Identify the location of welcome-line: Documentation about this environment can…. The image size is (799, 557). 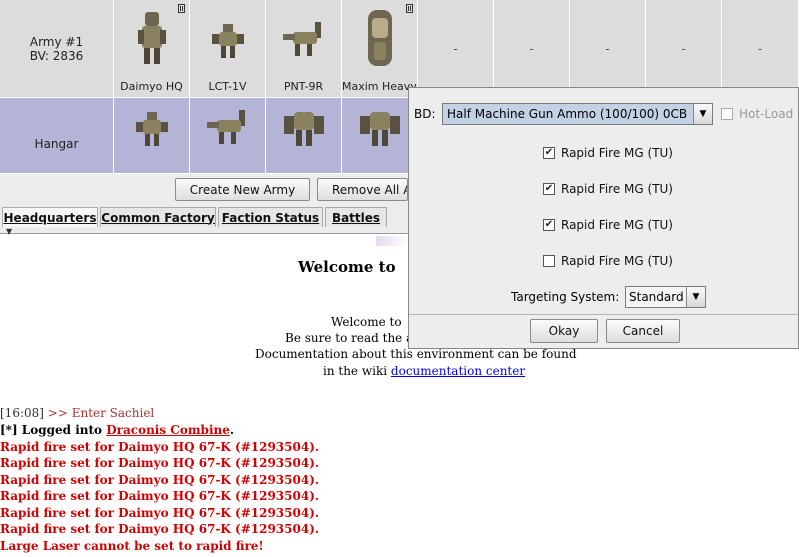
(416, 354).